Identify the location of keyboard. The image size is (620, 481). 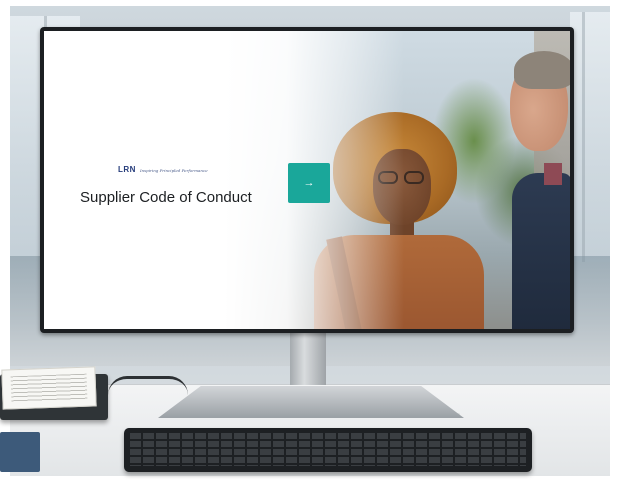
(328, 450).